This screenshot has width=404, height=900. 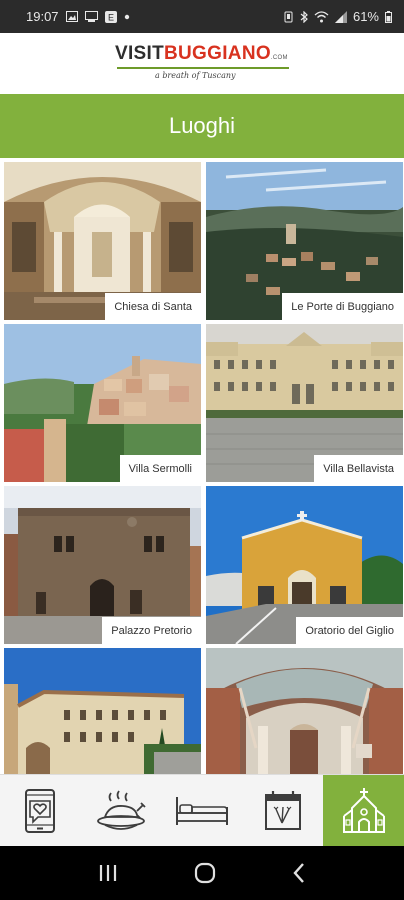 What do you see at coordinates (202, 16) in the screenshot?
I see `status-bar: 19:07 E 61%` at bounding box center [202, 16].